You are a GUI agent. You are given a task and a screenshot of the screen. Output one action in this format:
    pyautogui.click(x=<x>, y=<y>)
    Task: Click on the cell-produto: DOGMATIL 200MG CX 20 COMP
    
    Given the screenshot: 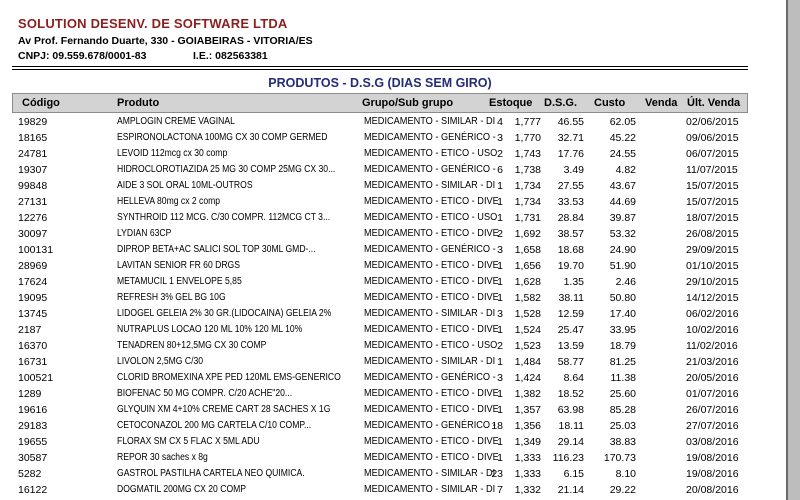 What is the action you would take?
    pyautogui.click(x=182, y=489)
    